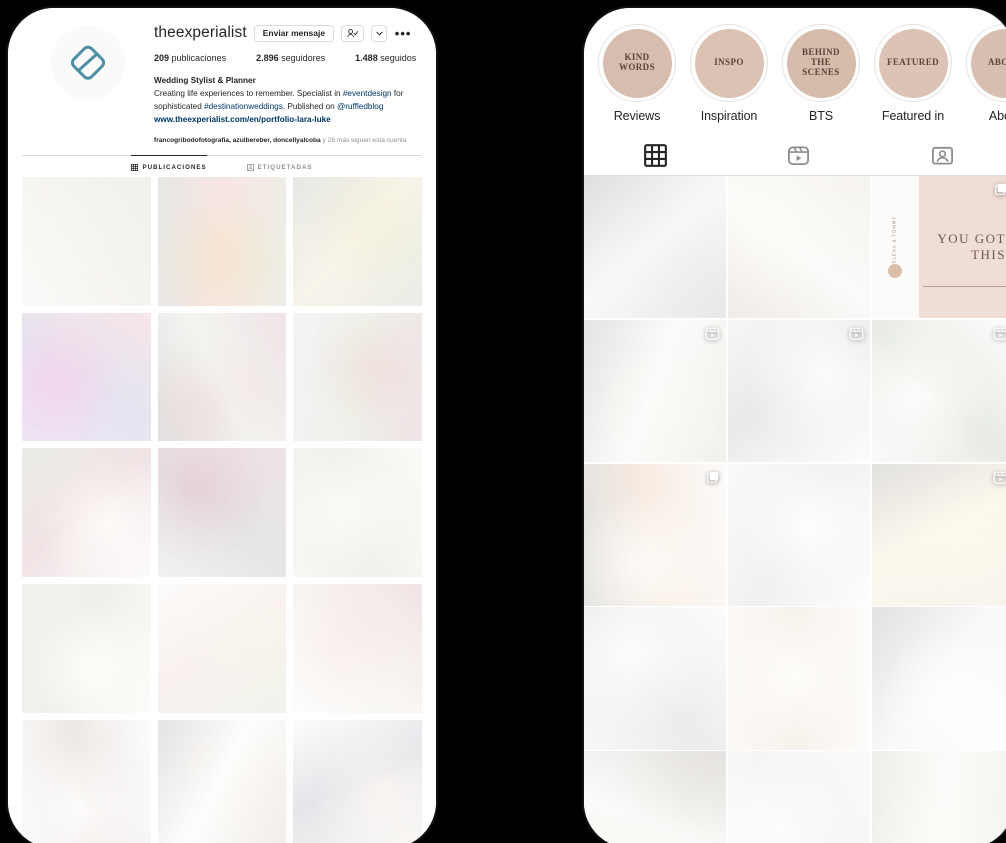  I want to click on grid-icon, so click(135, 168).